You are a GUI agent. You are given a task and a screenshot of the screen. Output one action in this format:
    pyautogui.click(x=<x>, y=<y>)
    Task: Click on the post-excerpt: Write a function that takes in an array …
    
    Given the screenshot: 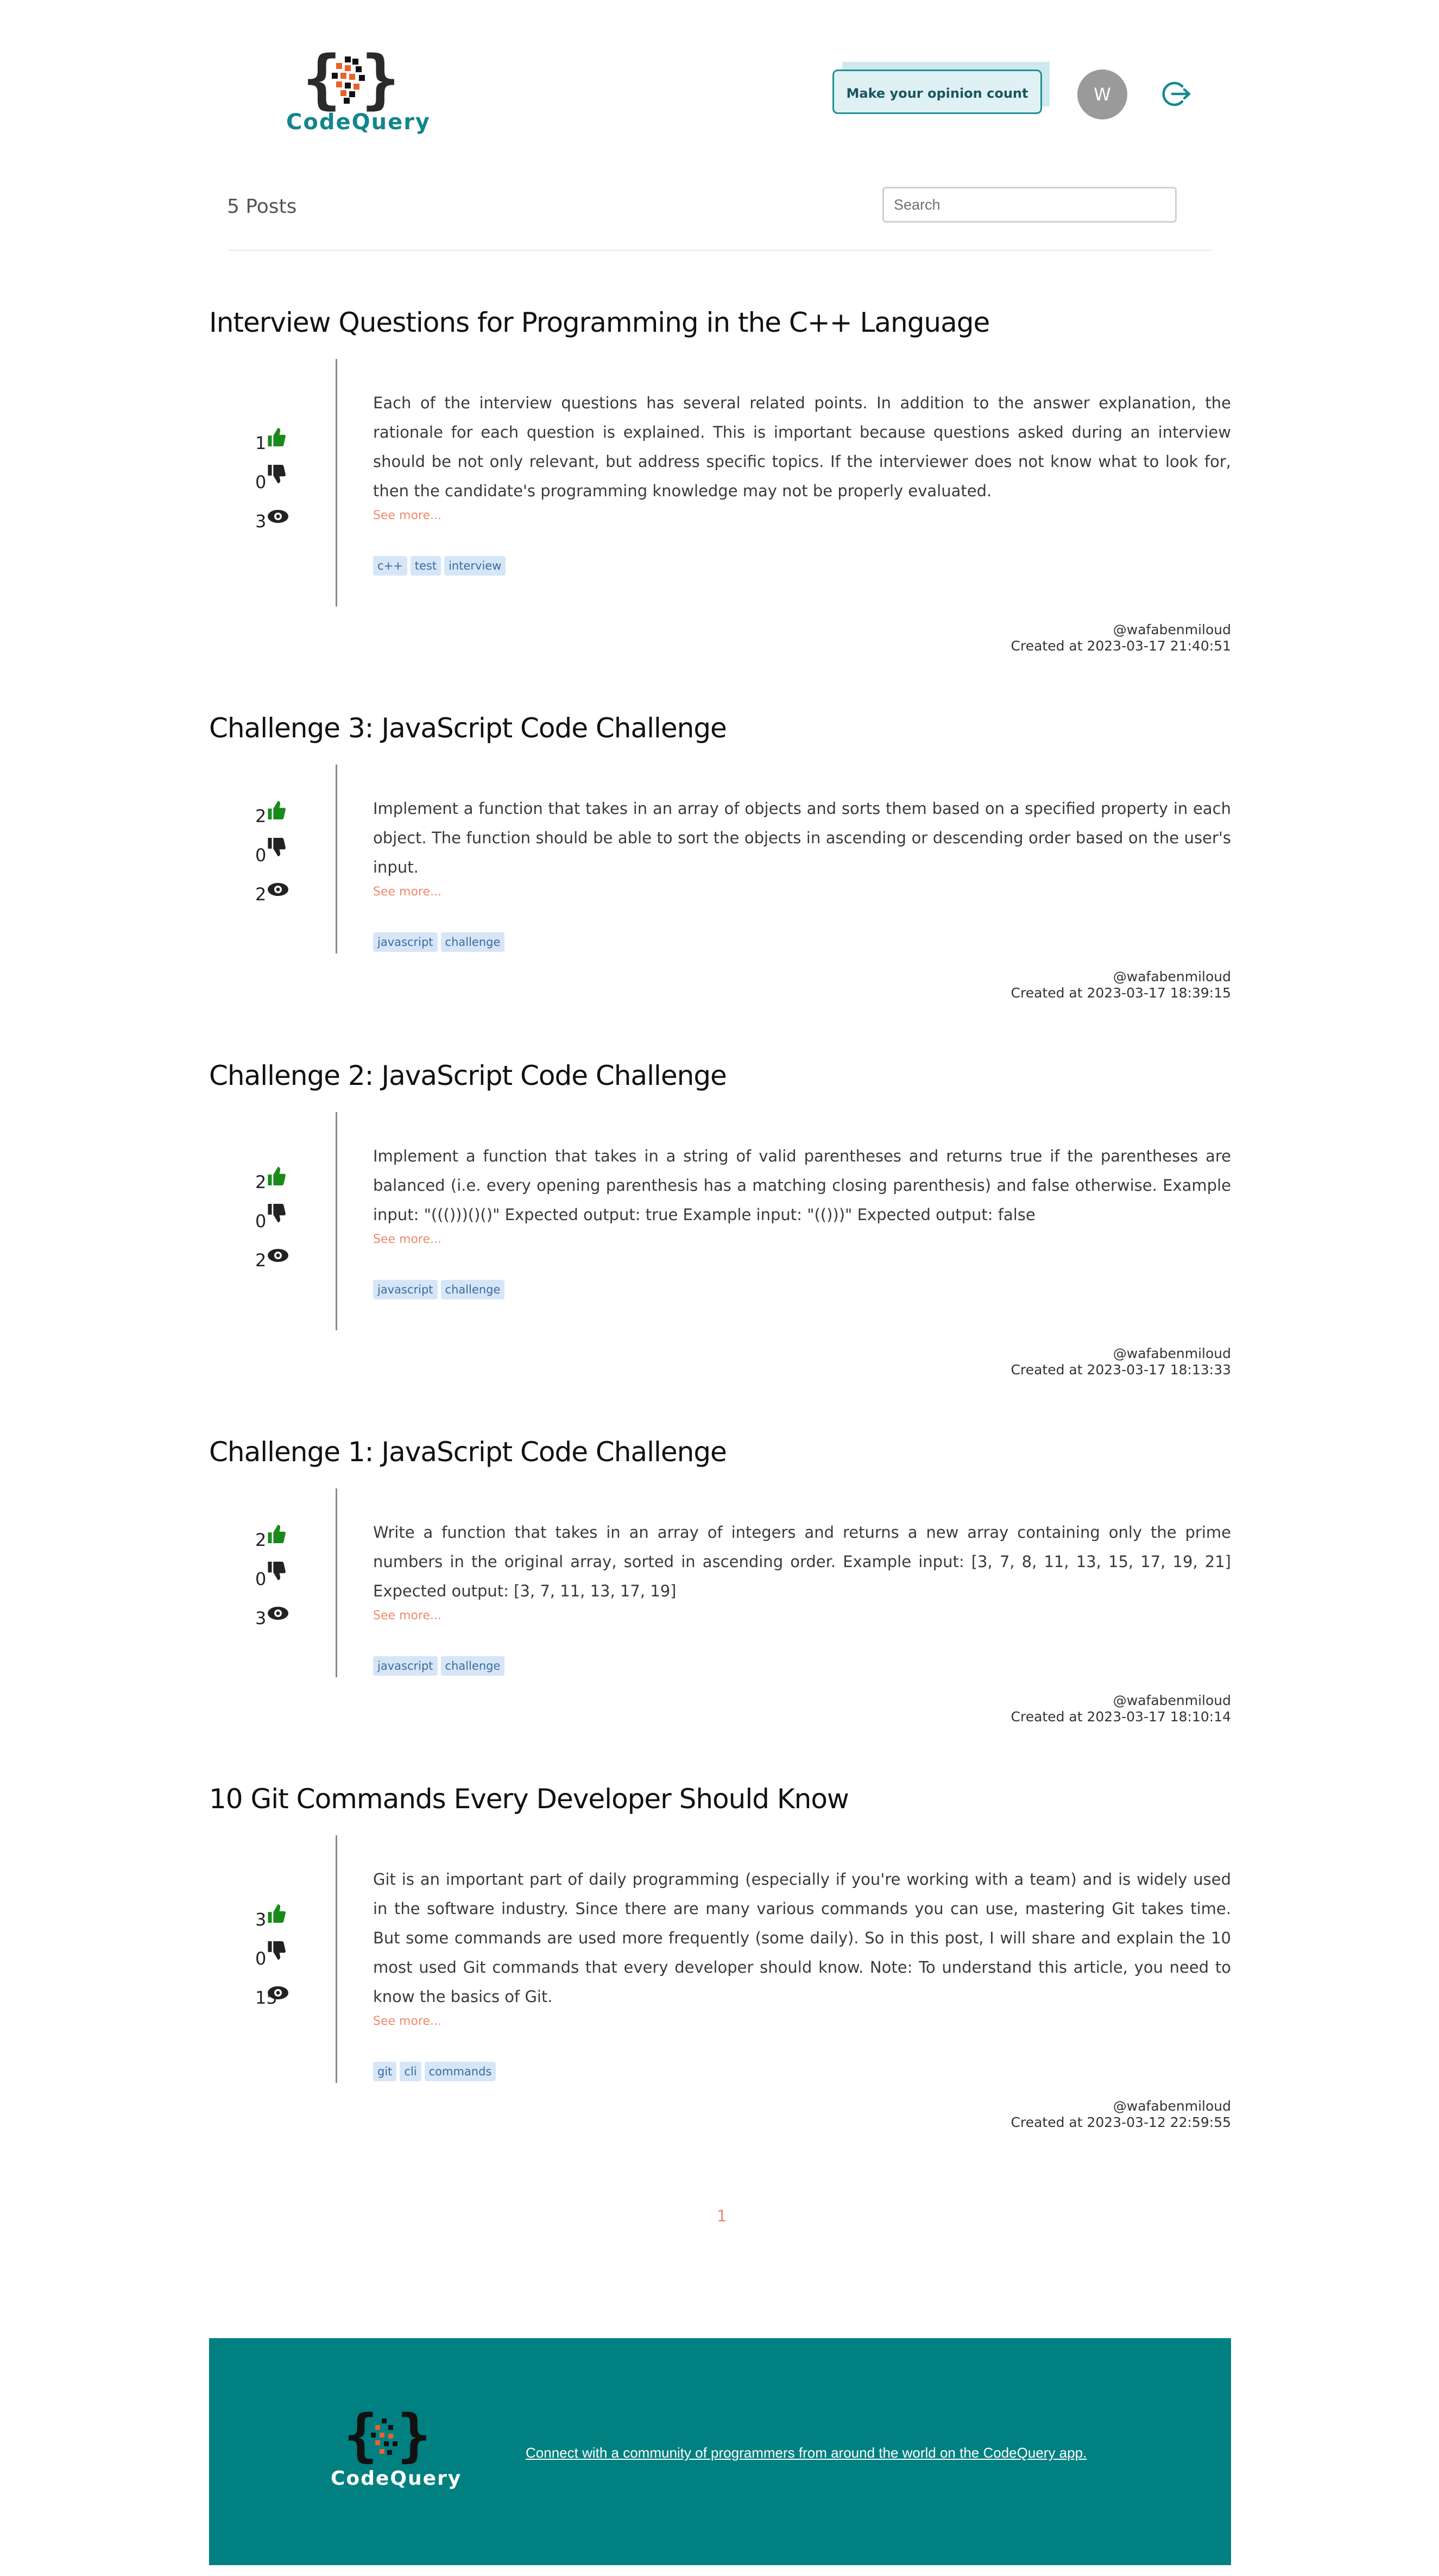 What is the action you would take?
    pyautogui.click(x=802, y=1562)
    